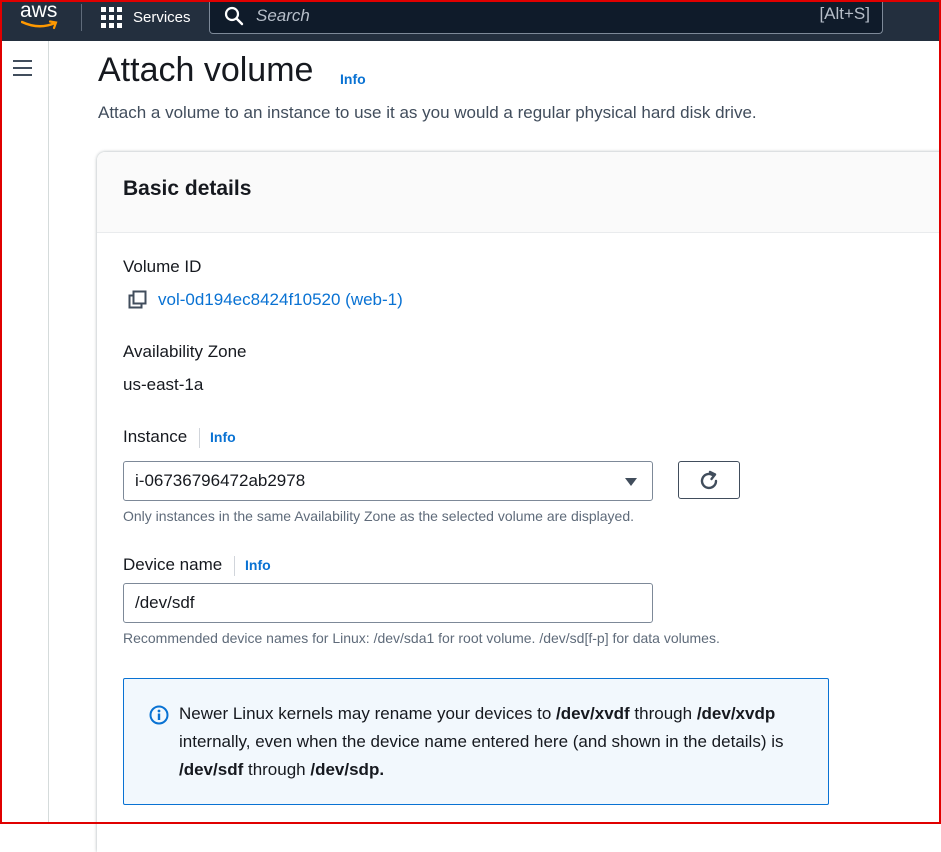 This screenshot has height=852, width=941. What do you see at coordinates (155, 436) in the screenshot?
I see `instance-label: Instance` at bounding box center [155, 436].